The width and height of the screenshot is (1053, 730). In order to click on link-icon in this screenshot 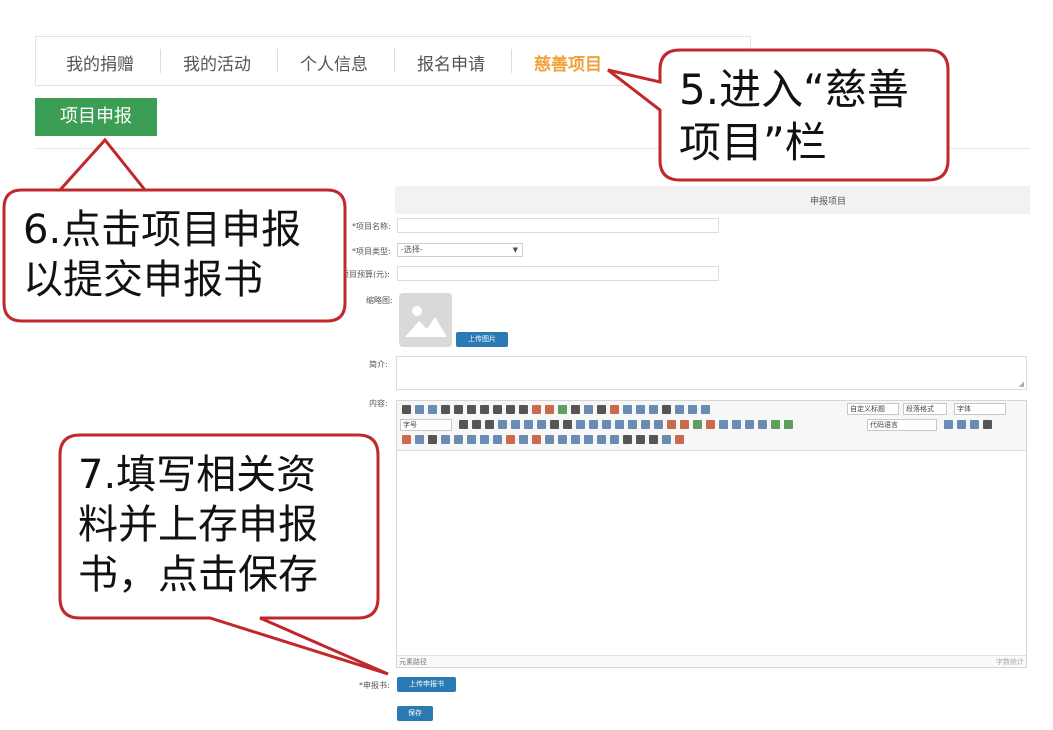, I will do `click(580, 424)`.